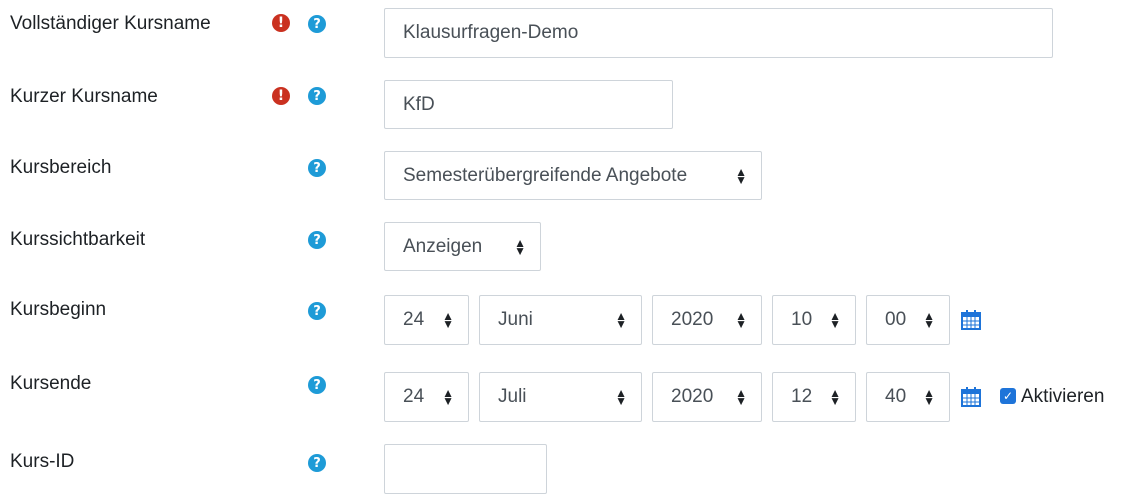 This screenshot has height=494, width=1122. Describe the element at coordinates (110, 23) in the screenshot. I see `fullname-label: Vollständiger Kursname` at that location.